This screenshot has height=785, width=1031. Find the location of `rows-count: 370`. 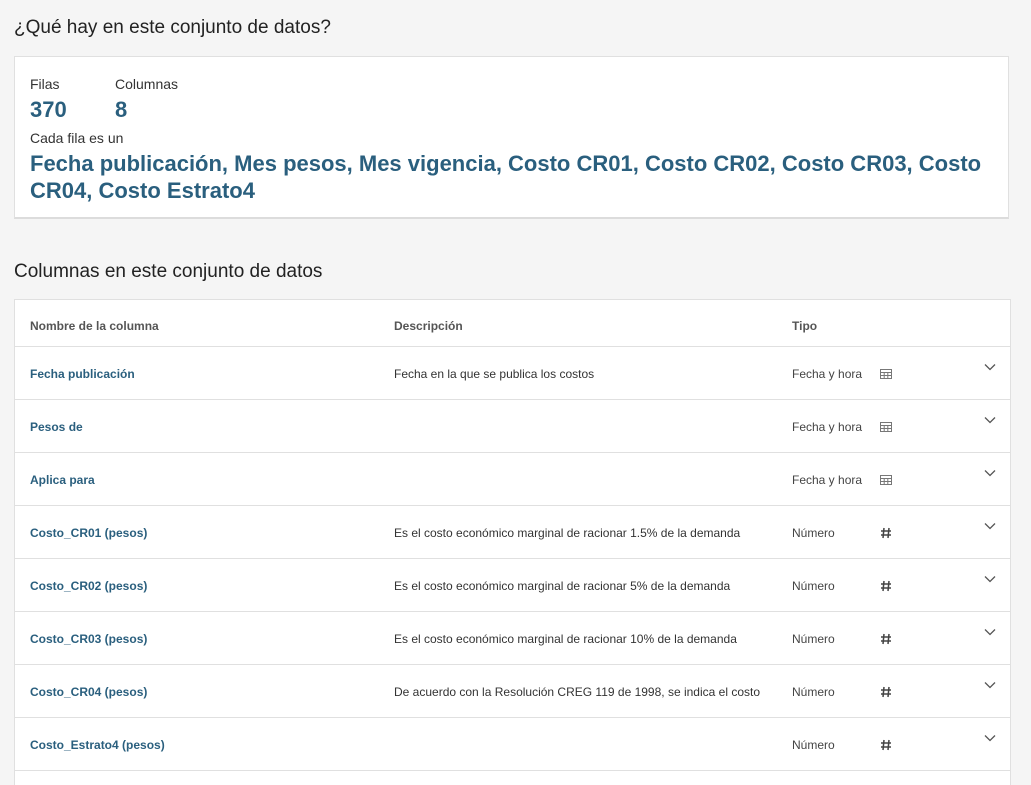

rows-count: 370 is located at coordinates (48, 109).